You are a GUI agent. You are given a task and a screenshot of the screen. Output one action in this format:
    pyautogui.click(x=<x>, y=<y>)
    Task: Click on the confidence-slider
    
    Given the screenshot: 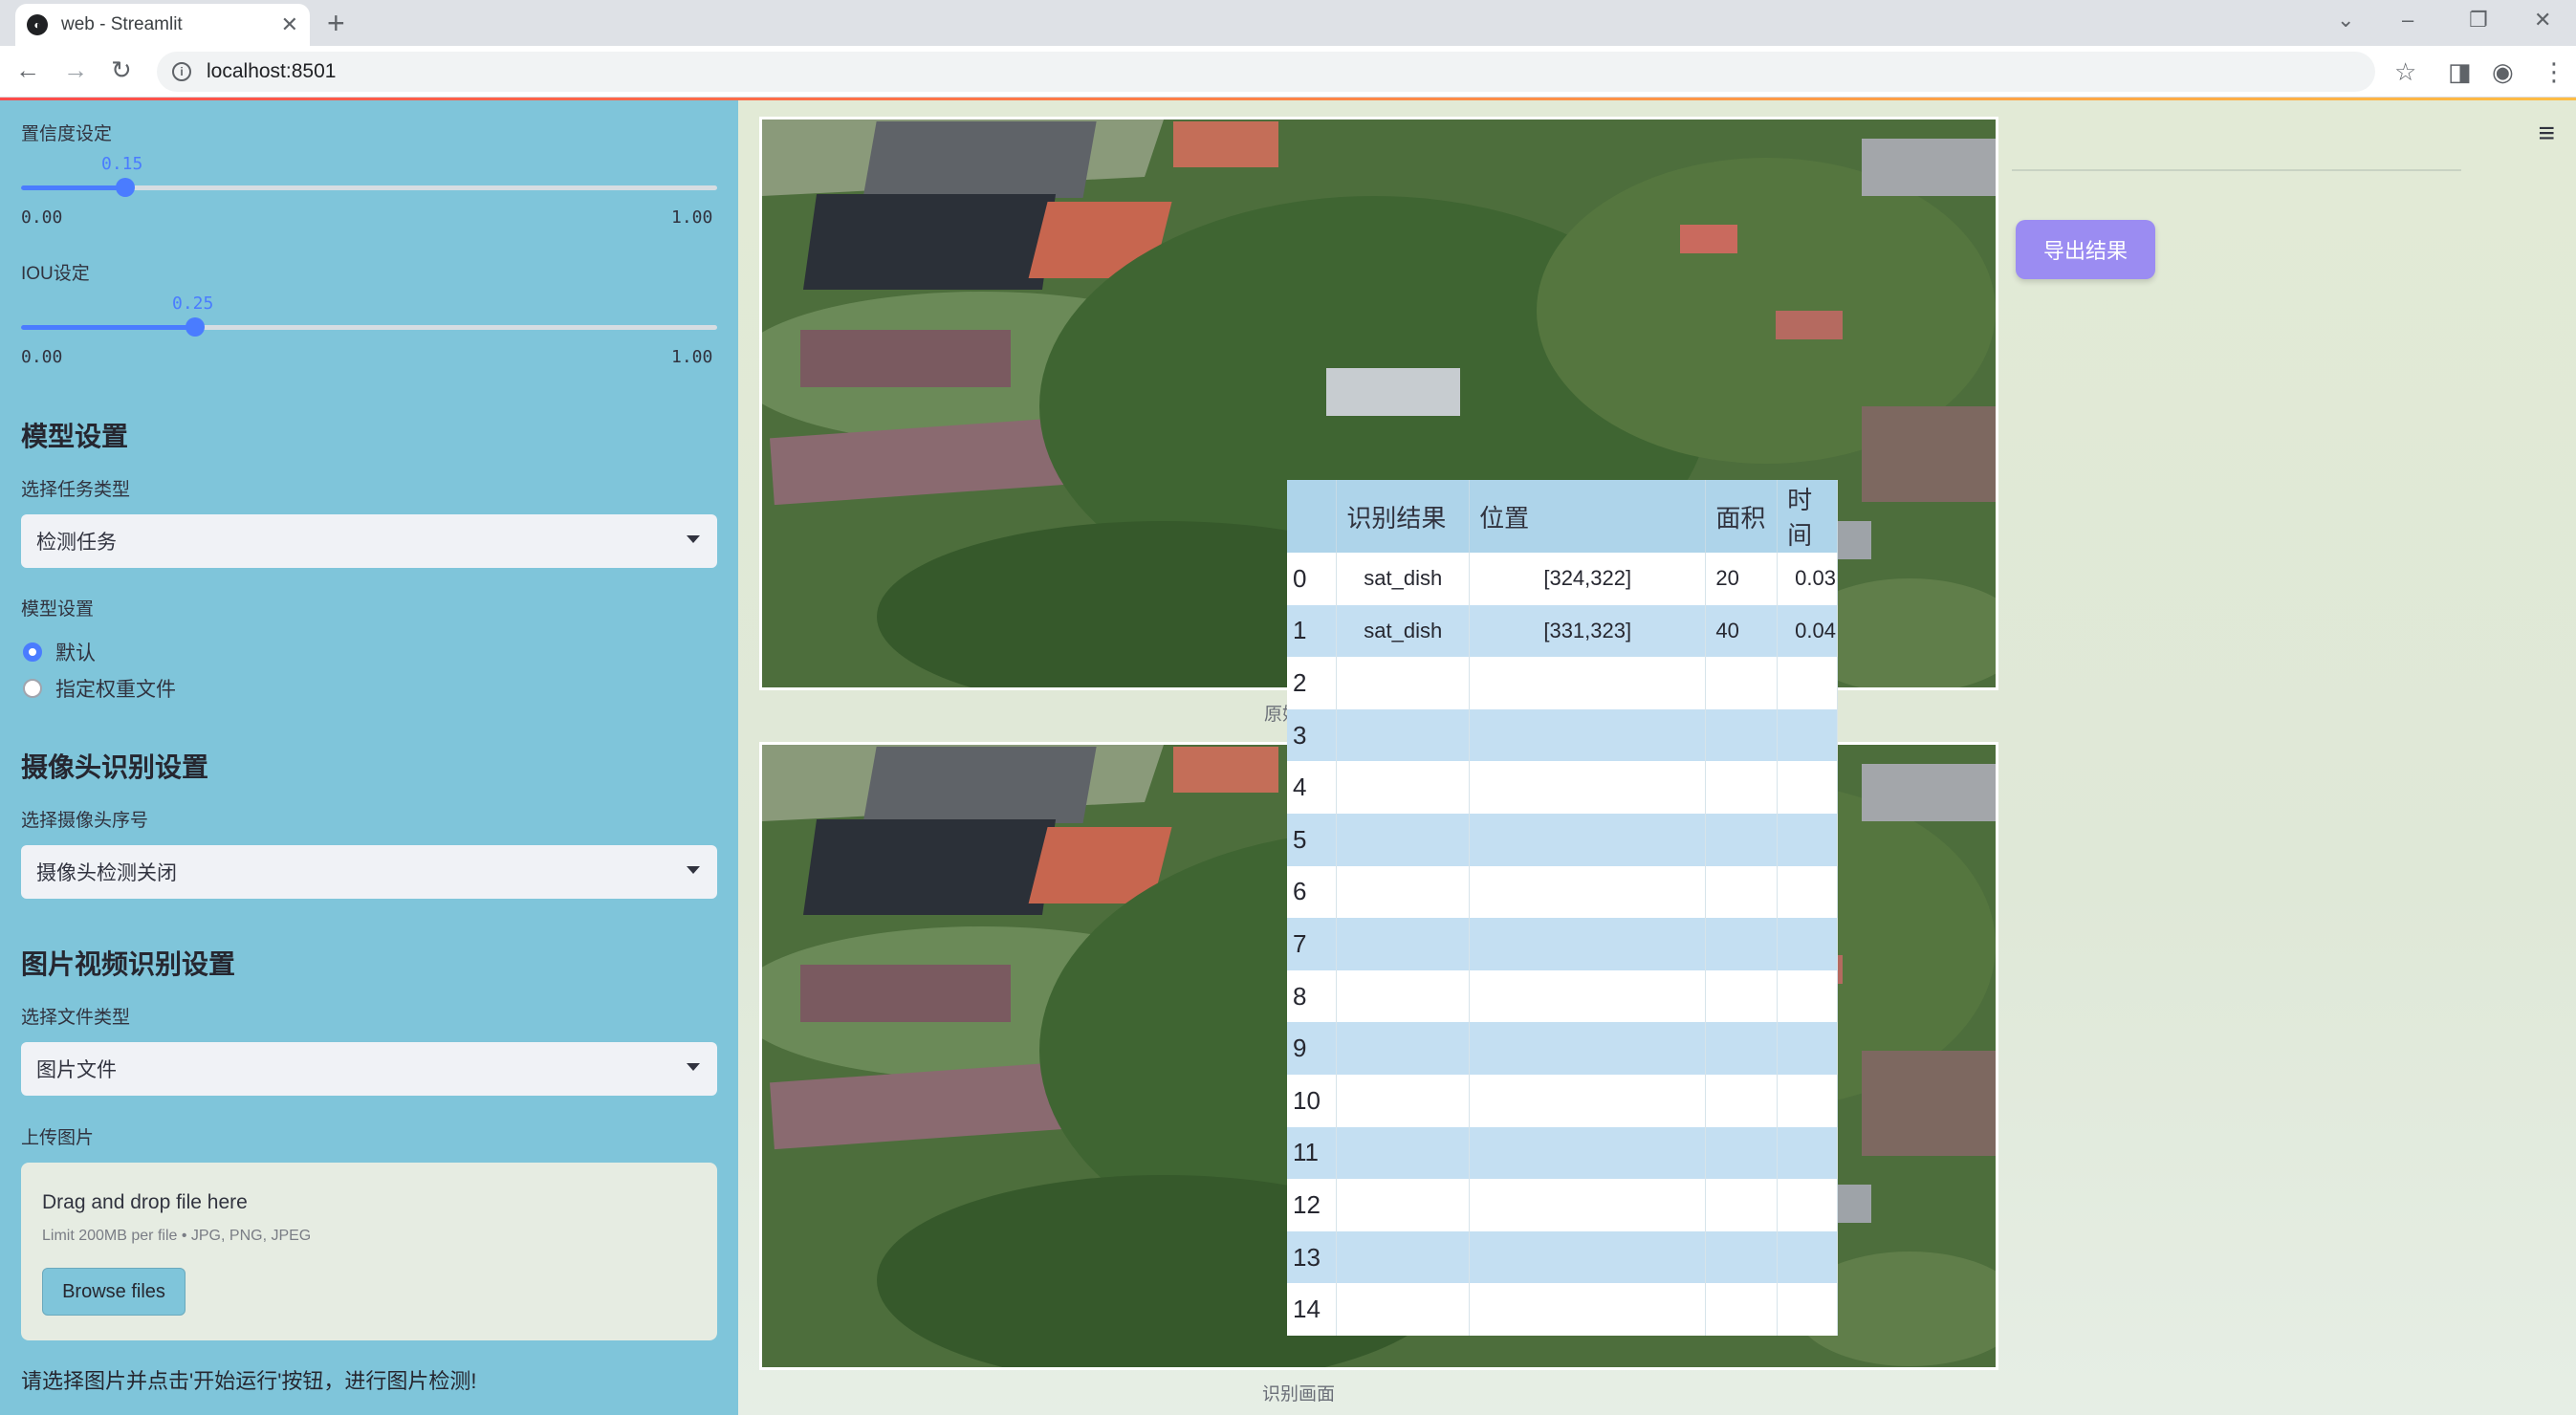 What is the action you would take?
    pyautogui.click(x=369, y=188)
    